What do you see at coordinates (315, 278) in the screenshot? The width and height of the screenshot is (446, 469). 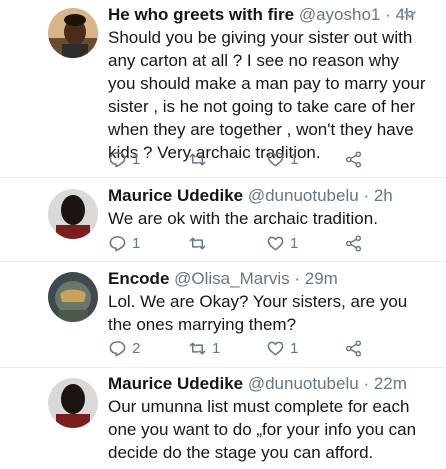 I see `timestamp: · 29m` at bounding box center [315, 278].